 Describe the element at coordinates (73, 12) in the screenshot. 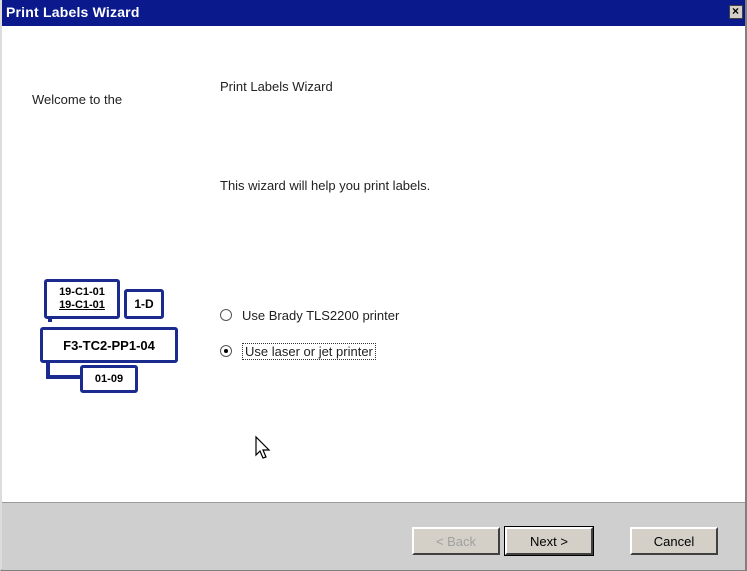

I see `window-title: Print Labels Wizard` at that location.